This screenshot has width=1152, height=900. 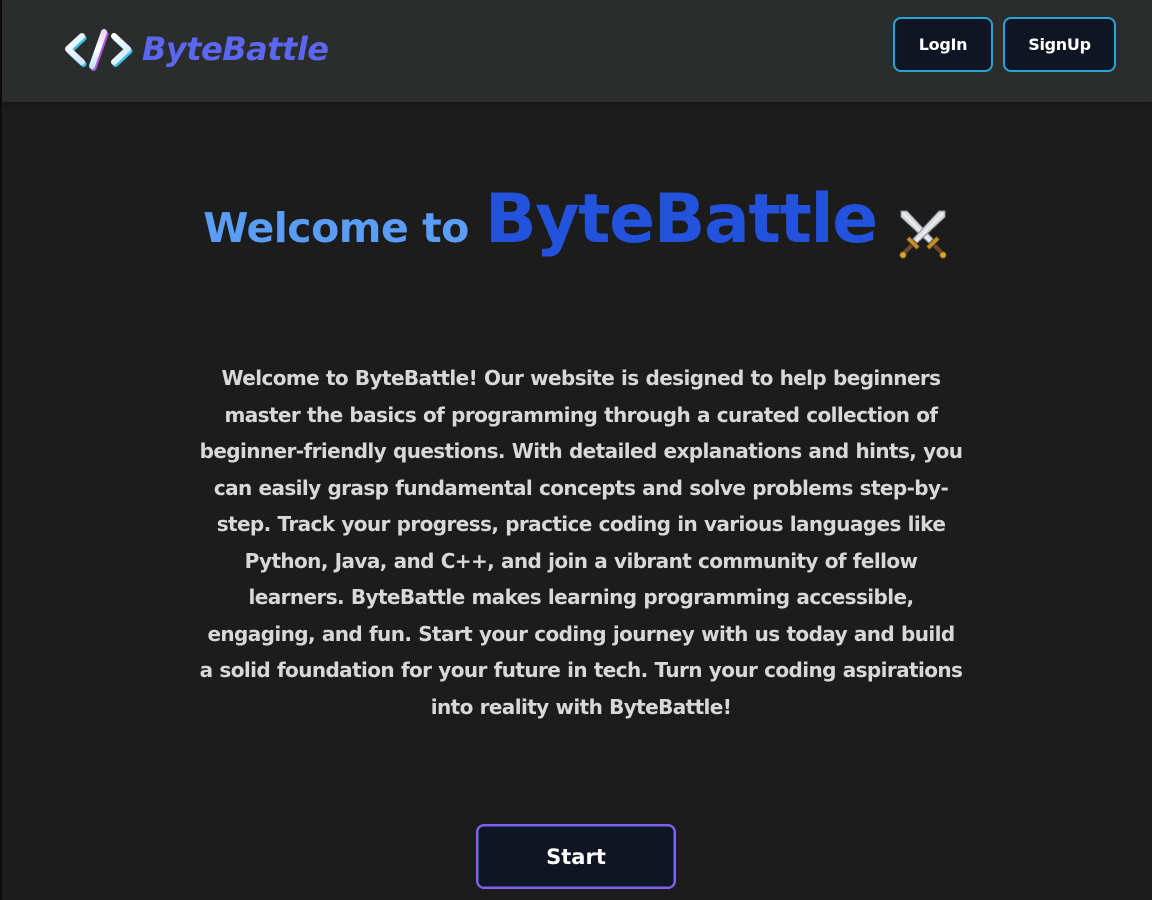 I want to click on welcome-brand: ByteBattle, so click(x=681, y=219).